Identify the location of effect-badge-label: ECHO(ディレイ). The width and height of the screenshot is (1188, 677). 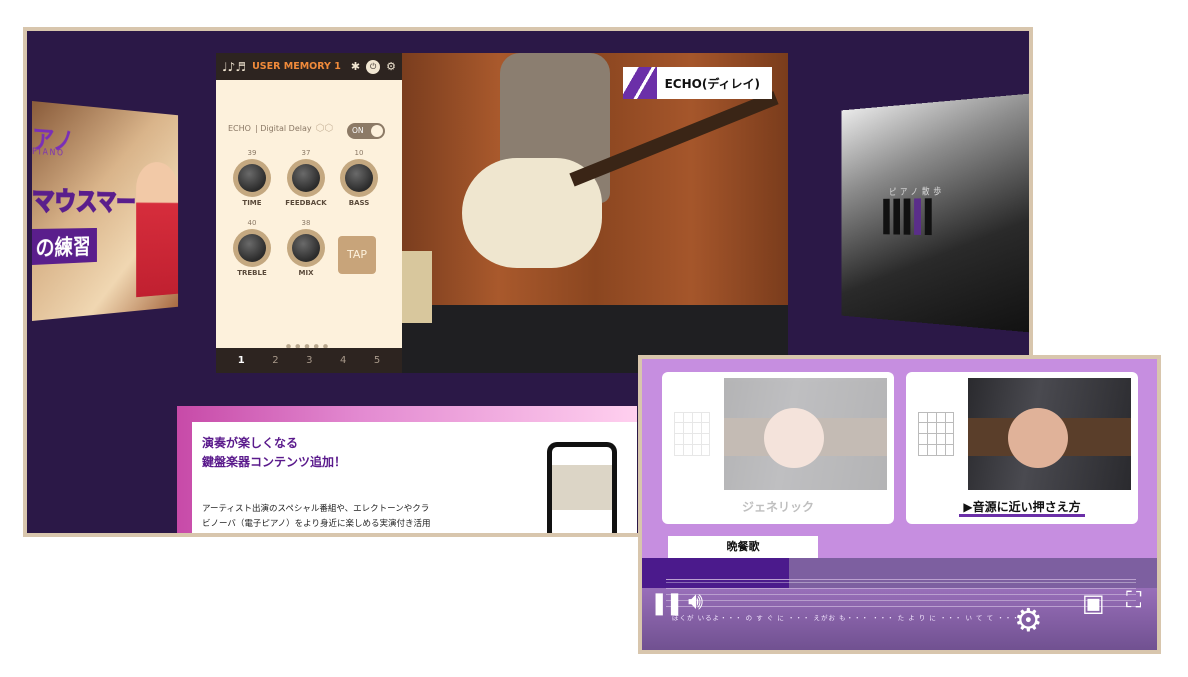
(712, 83).